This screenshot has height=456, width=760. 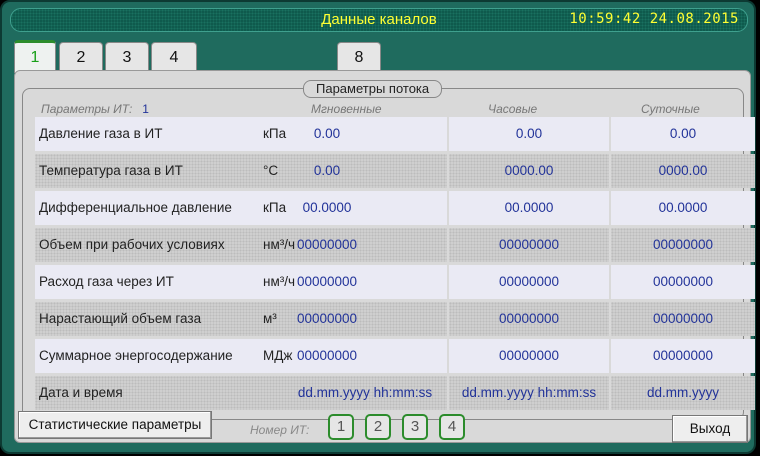 What do you see at coordinates (35, 56) in the screenshot?
I see `tab-1: 1` at bounding box center [35, 56].